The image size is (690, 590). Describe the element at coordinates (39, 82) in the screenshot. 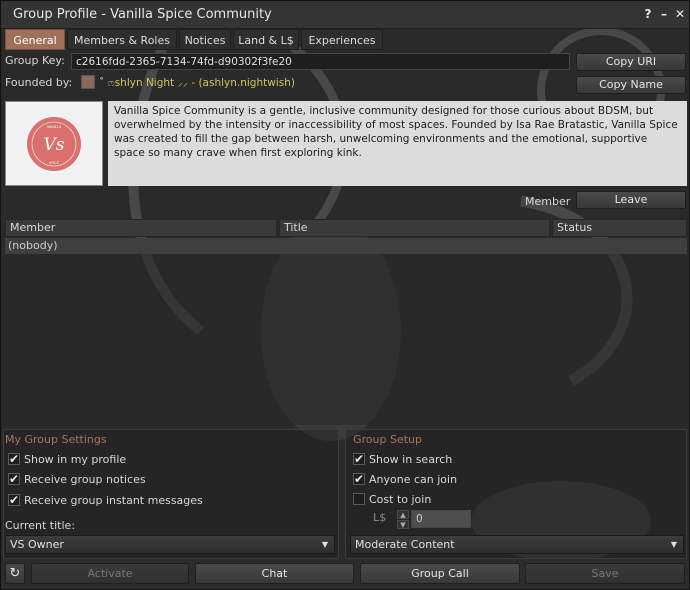

I see `founded-by-label: Founded by:` at that location.